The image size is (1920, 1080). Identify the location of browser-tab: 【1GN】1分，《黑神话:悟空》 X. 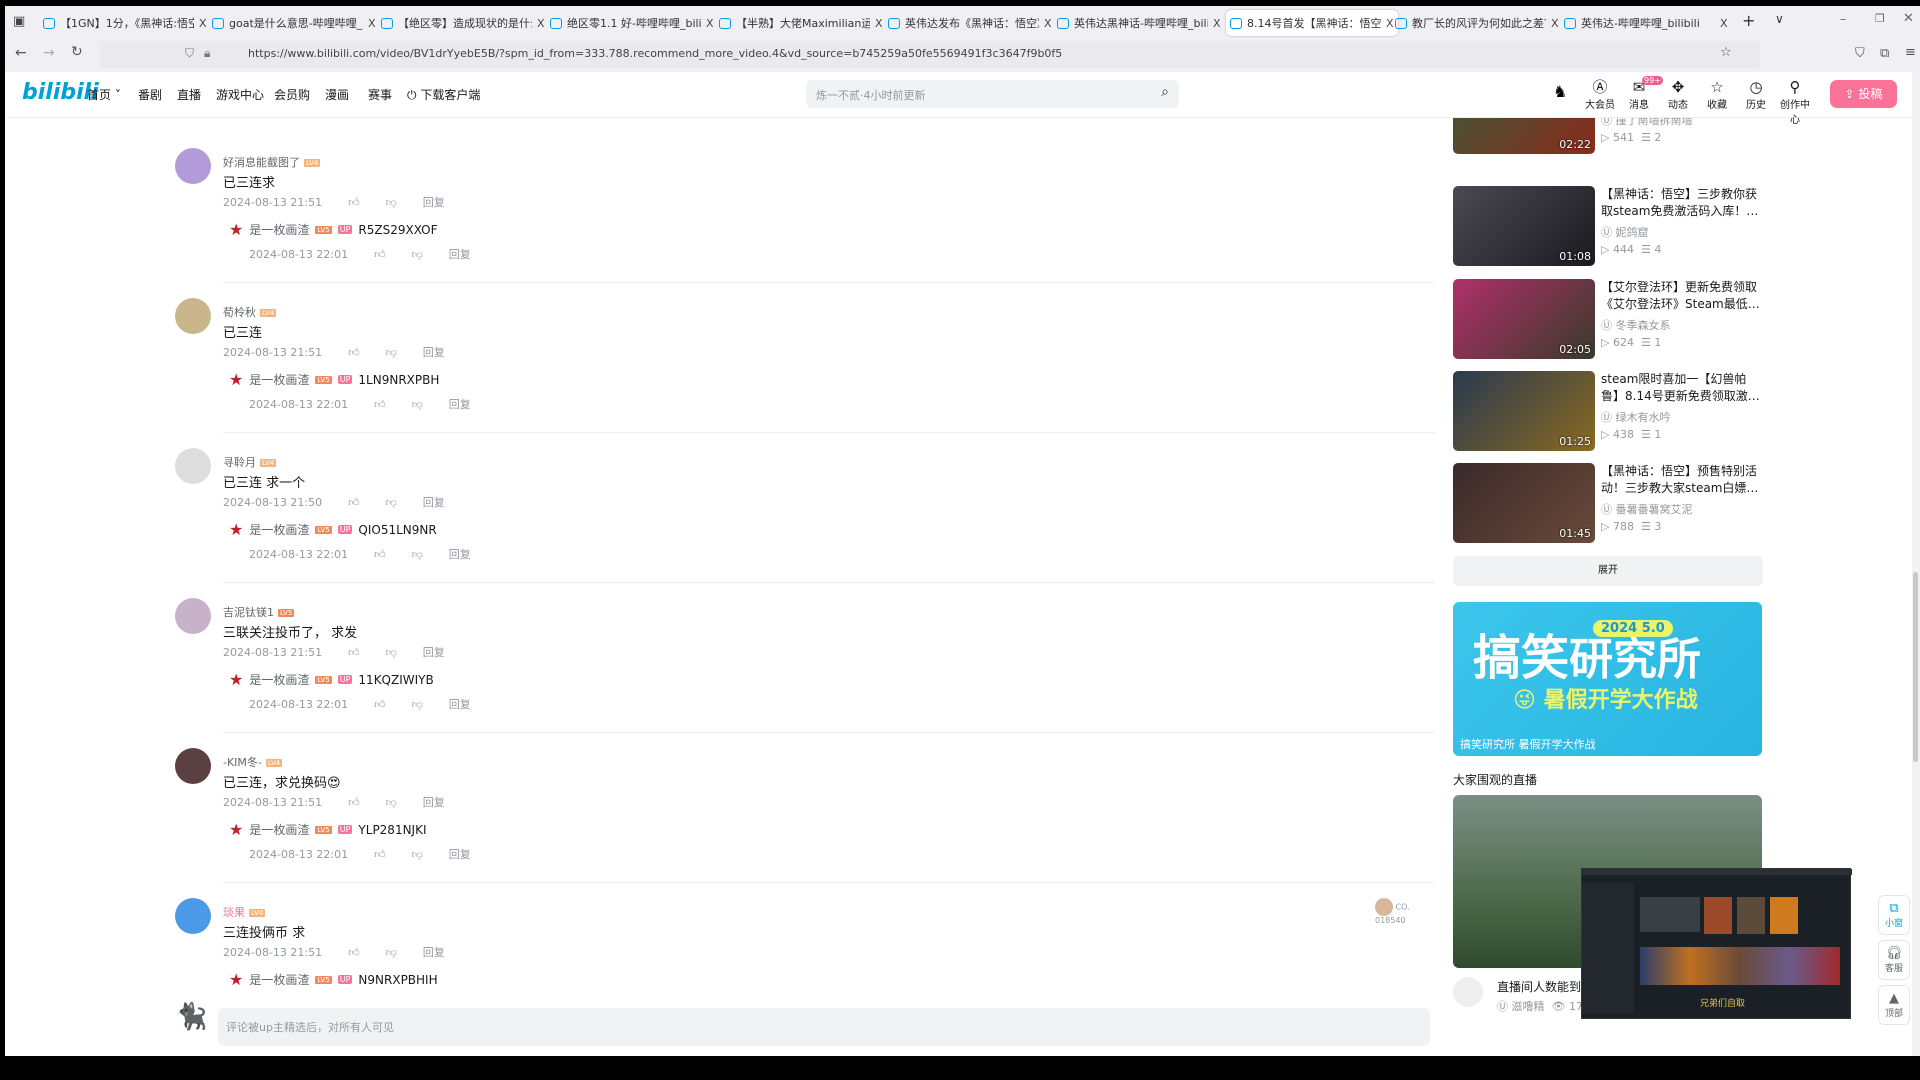
(125, 23).